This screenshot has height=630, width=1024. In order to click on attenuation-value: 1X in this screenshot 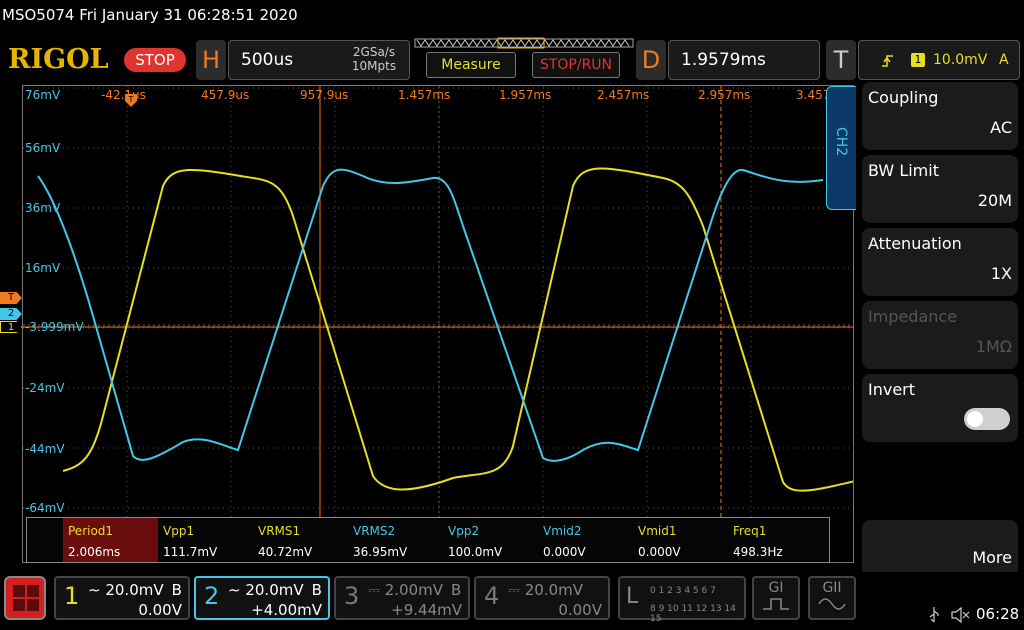, I will do `click(1001, 273)`.